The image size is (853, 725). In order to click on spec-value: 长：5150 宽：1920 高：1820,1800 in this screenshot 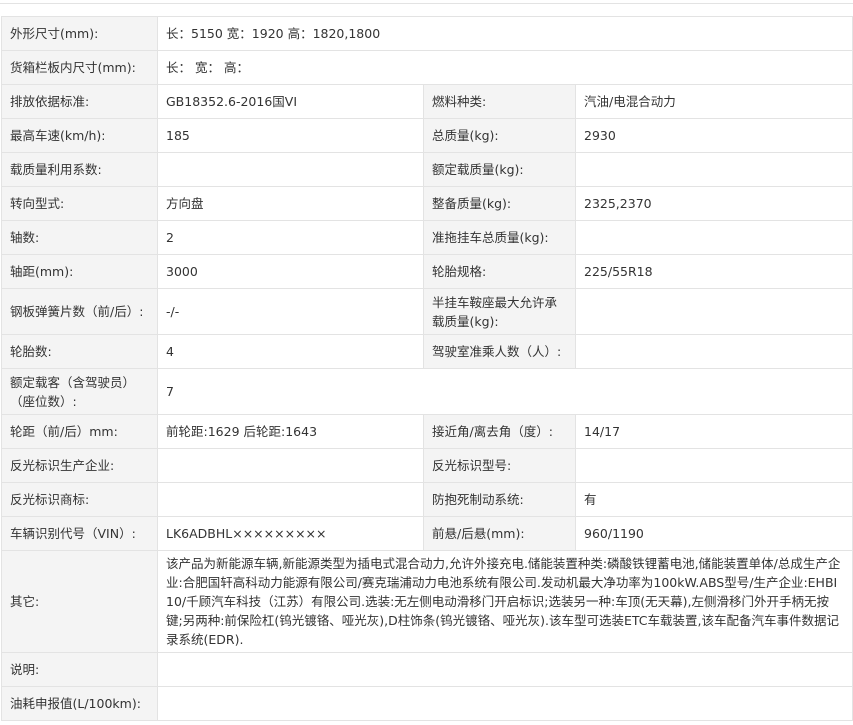, I will do `click(504, 33)`.